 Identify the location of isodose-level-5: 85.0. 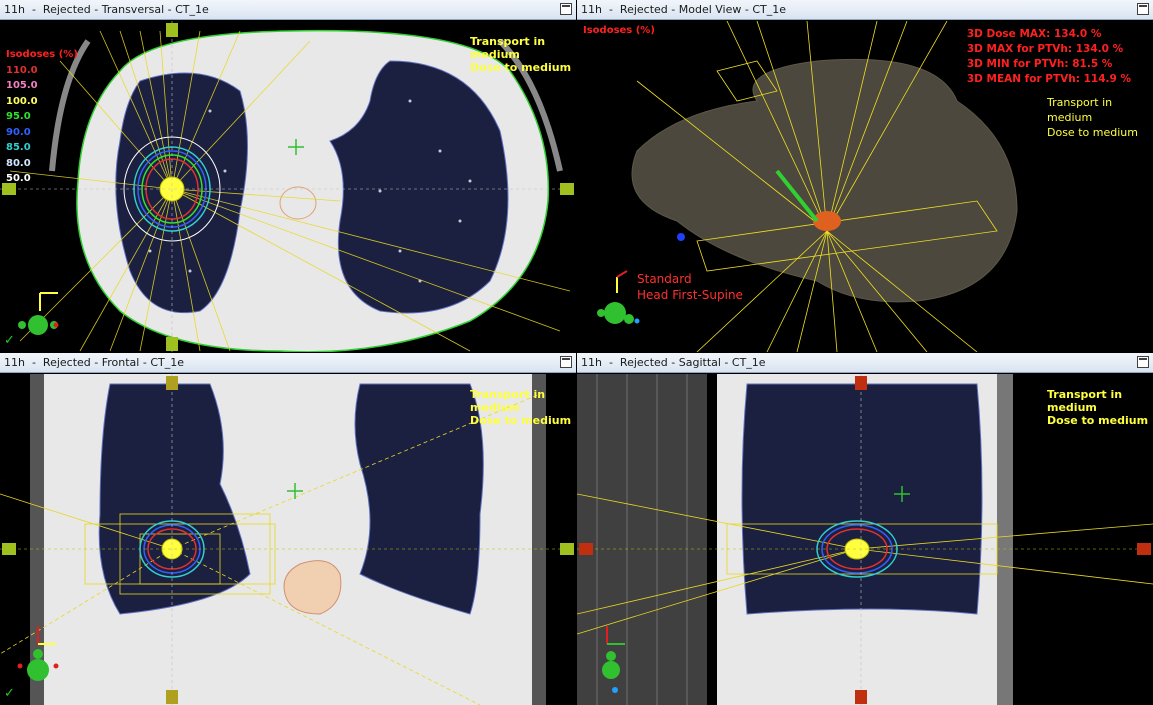
(18, 147).